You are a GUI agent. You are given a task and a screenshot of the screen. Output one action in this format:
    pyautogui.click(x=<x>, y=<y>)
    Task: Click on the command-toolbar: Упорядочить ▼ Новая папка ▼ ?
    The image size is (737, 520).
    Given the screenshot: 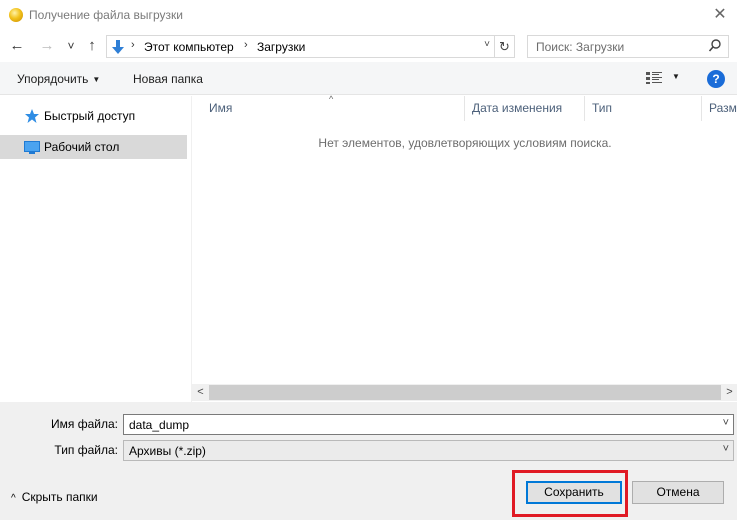 What is the action you would take?
    pyautogui.click(x=368, y=78)
    